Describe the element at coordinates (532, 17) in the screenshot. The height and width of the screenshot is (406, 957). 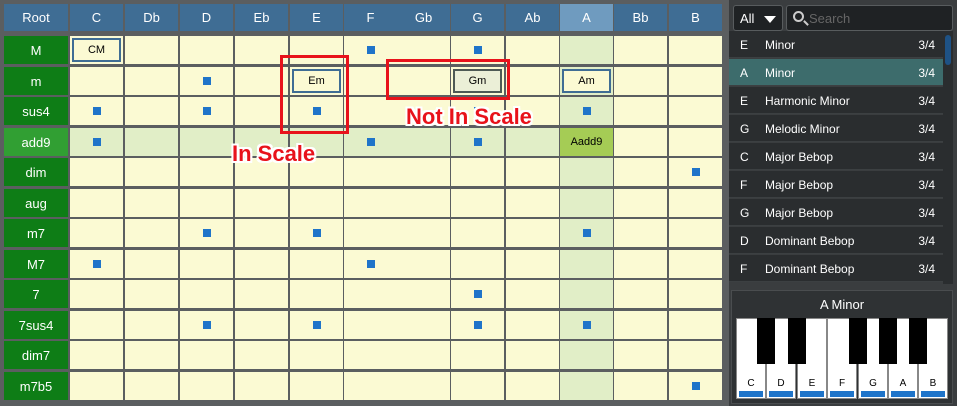
I see `column-header-ab: Ab` at that location.